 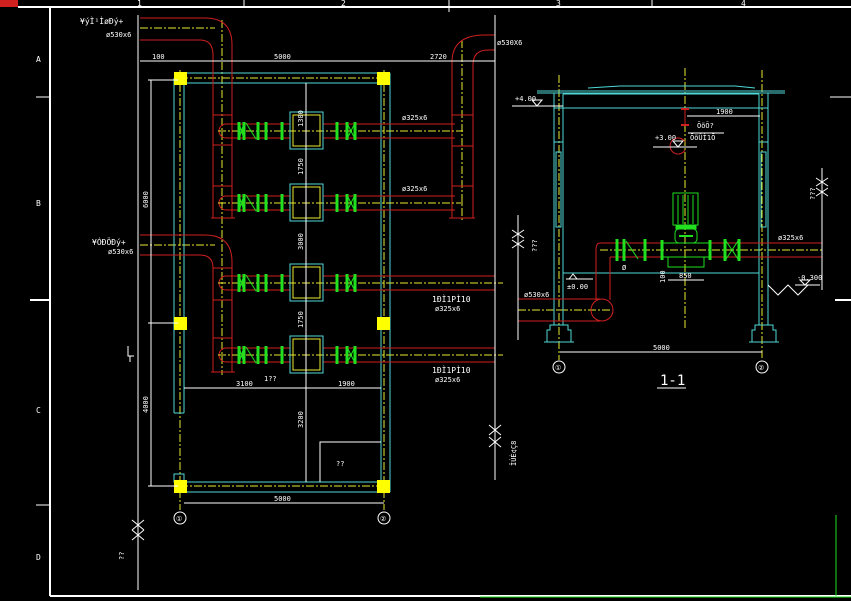 I want to click on branch-size-2: ø325x6, so click(x=414, y=189).